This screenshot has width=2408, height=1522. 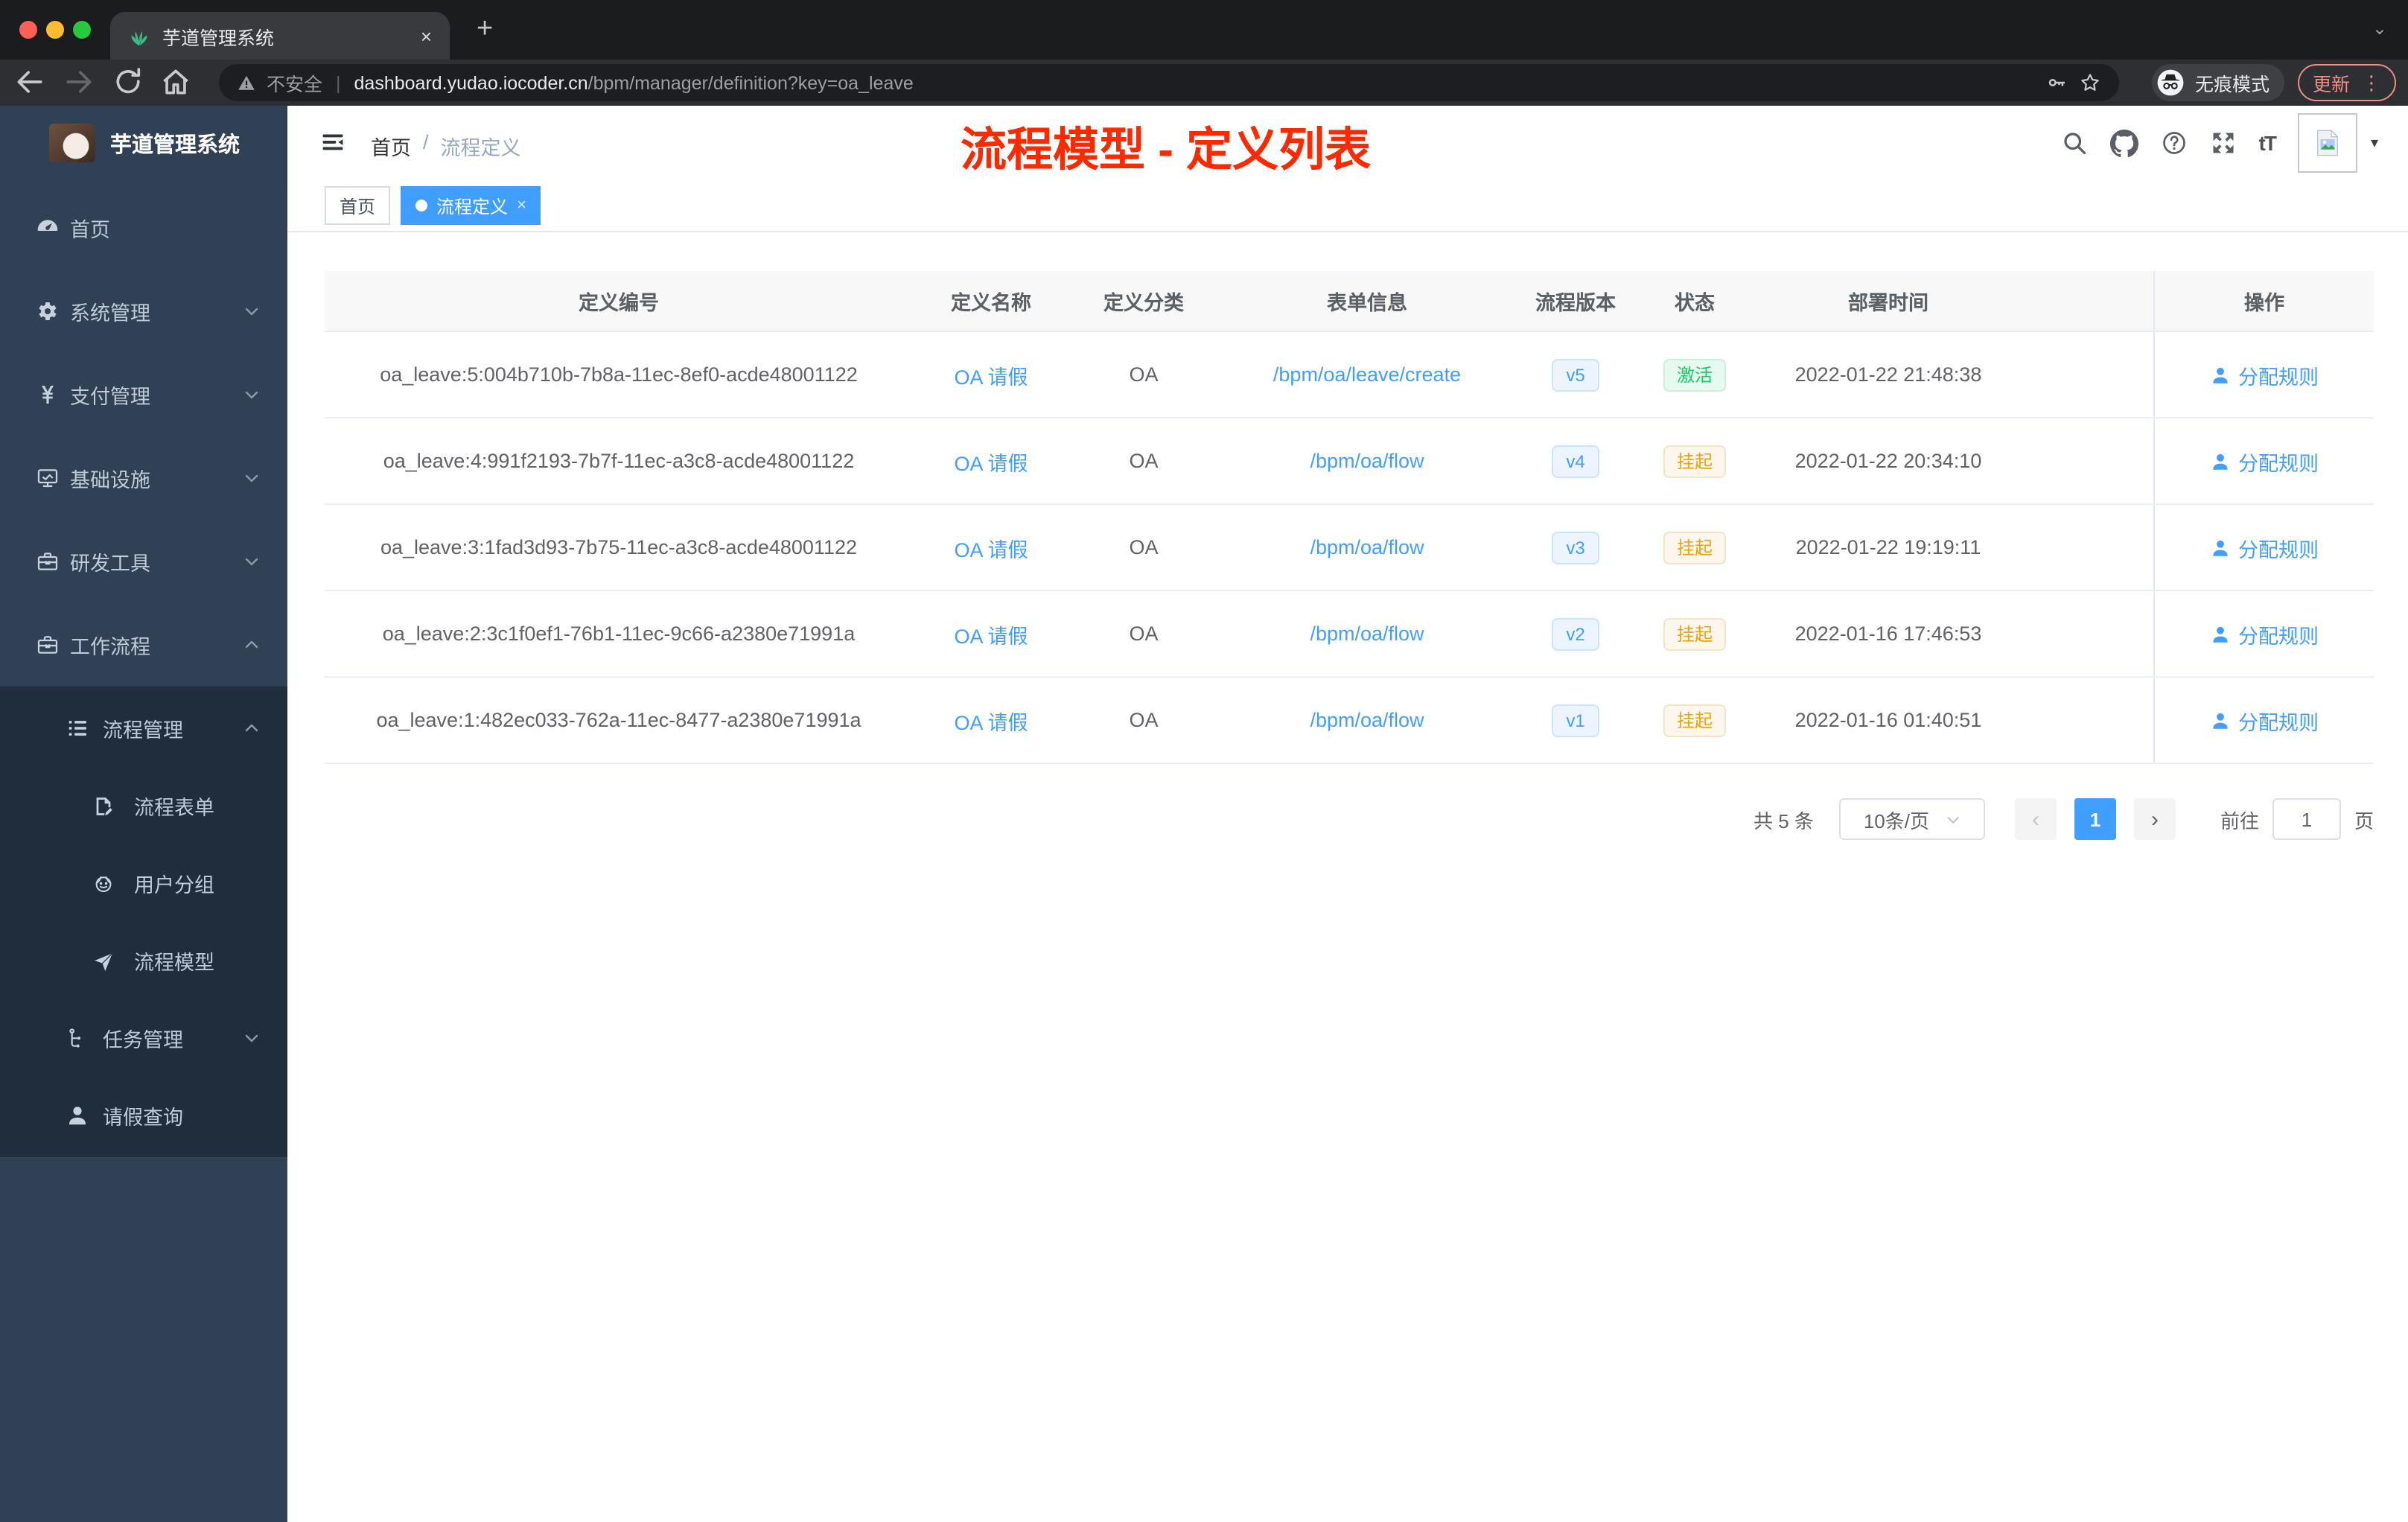 What do you see at coordinates (2074, 143) in the screenshot?
I see `search-icon` at bounding box center [2074, 143].